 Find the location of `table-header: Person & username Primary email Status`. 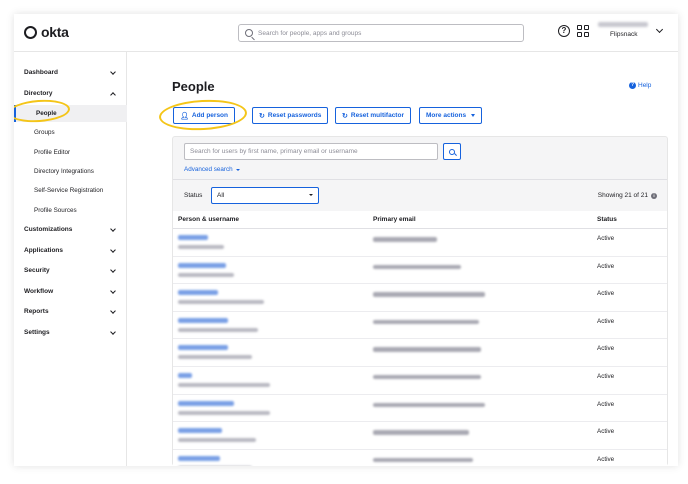

table-header: Person & username Primary email Status is located at coordinates (420, 220).